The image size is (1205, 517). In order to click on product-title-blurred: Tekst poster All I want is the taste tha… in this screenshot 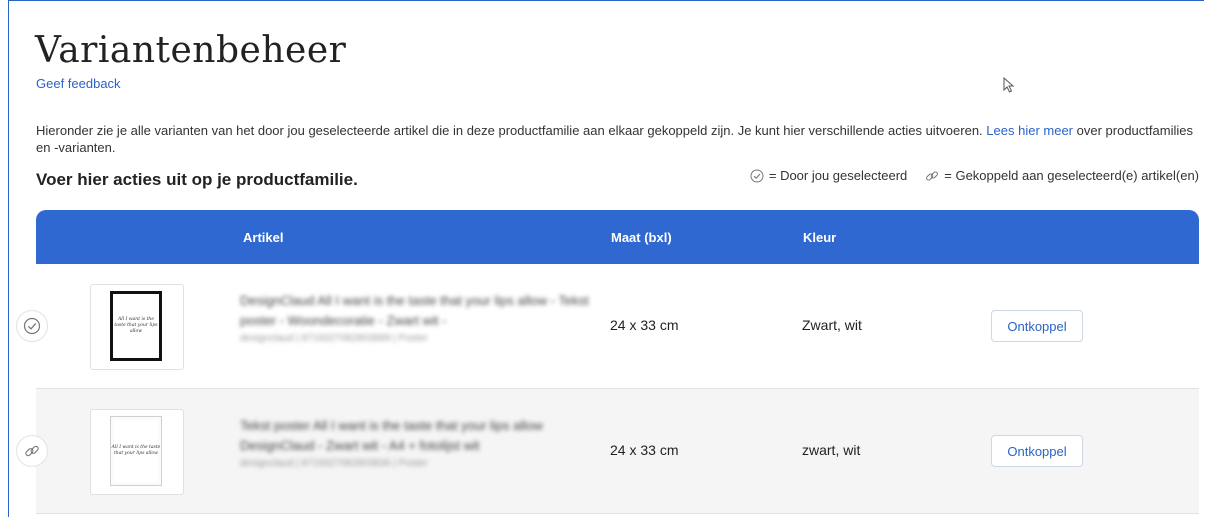, I will do `click(415, 442)`.